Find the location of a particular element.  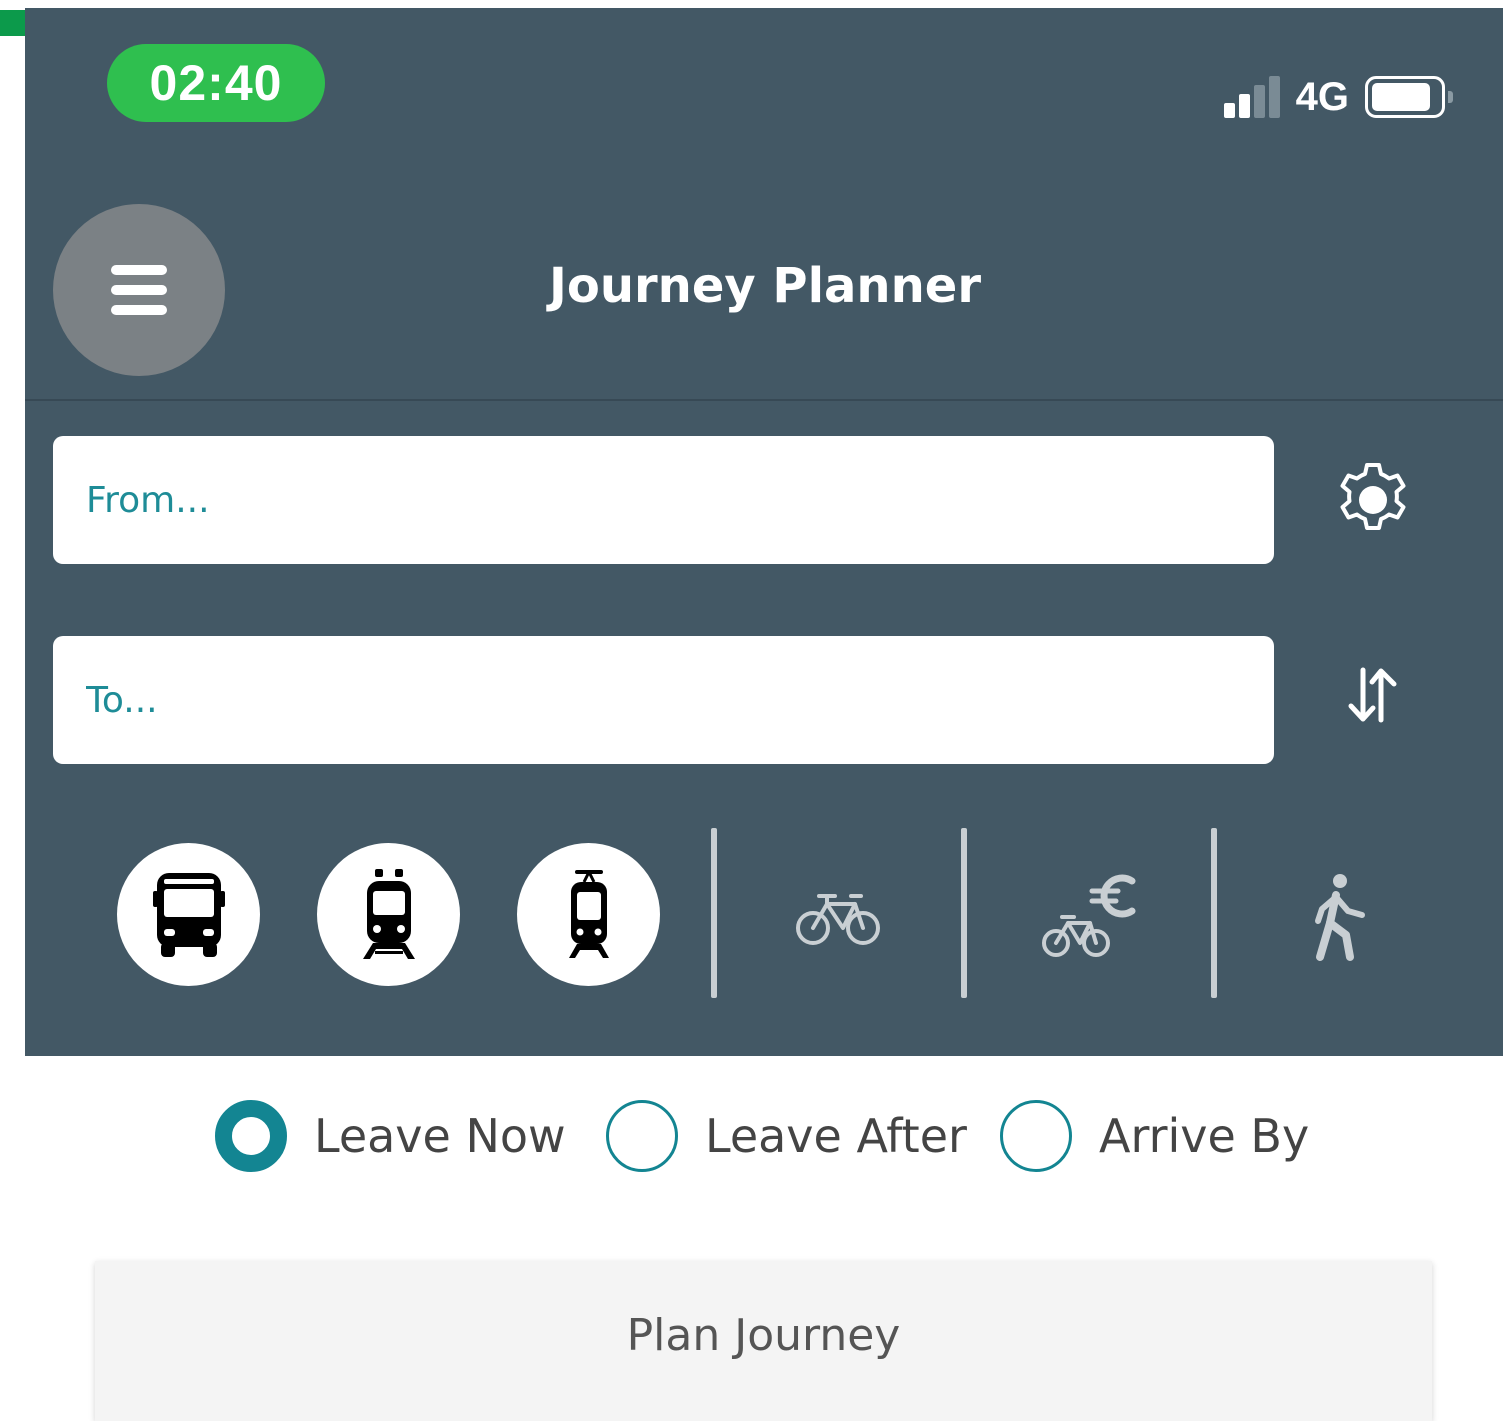

arrive-by-label: Arrive By is located at coordinates (1204, 1136).